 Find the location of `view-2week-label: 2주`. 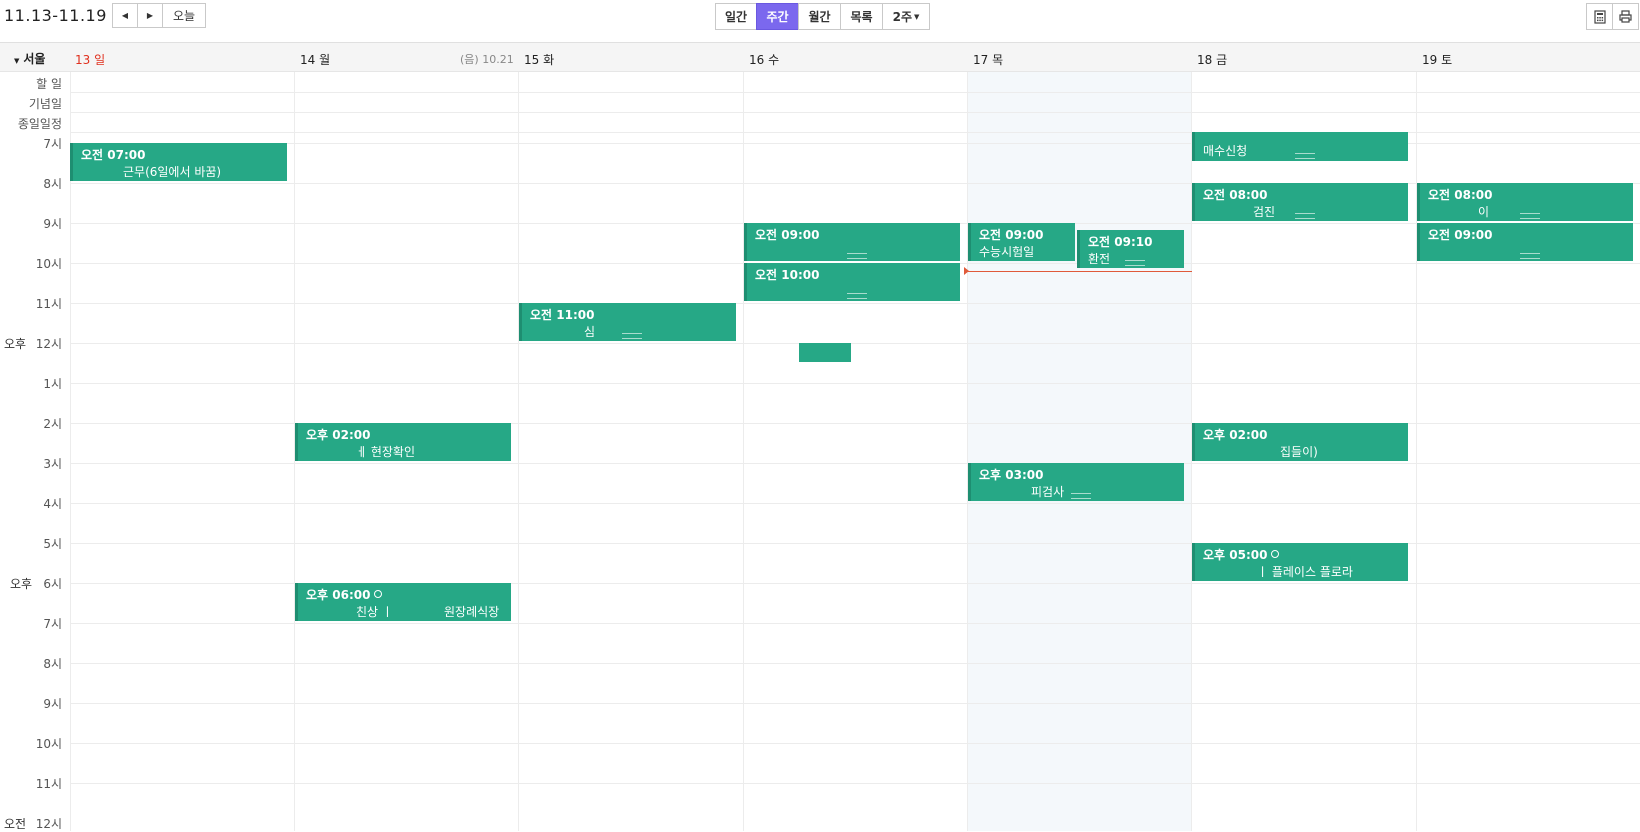

view-2week-label: 2주 is located at coordinates (902, 17).